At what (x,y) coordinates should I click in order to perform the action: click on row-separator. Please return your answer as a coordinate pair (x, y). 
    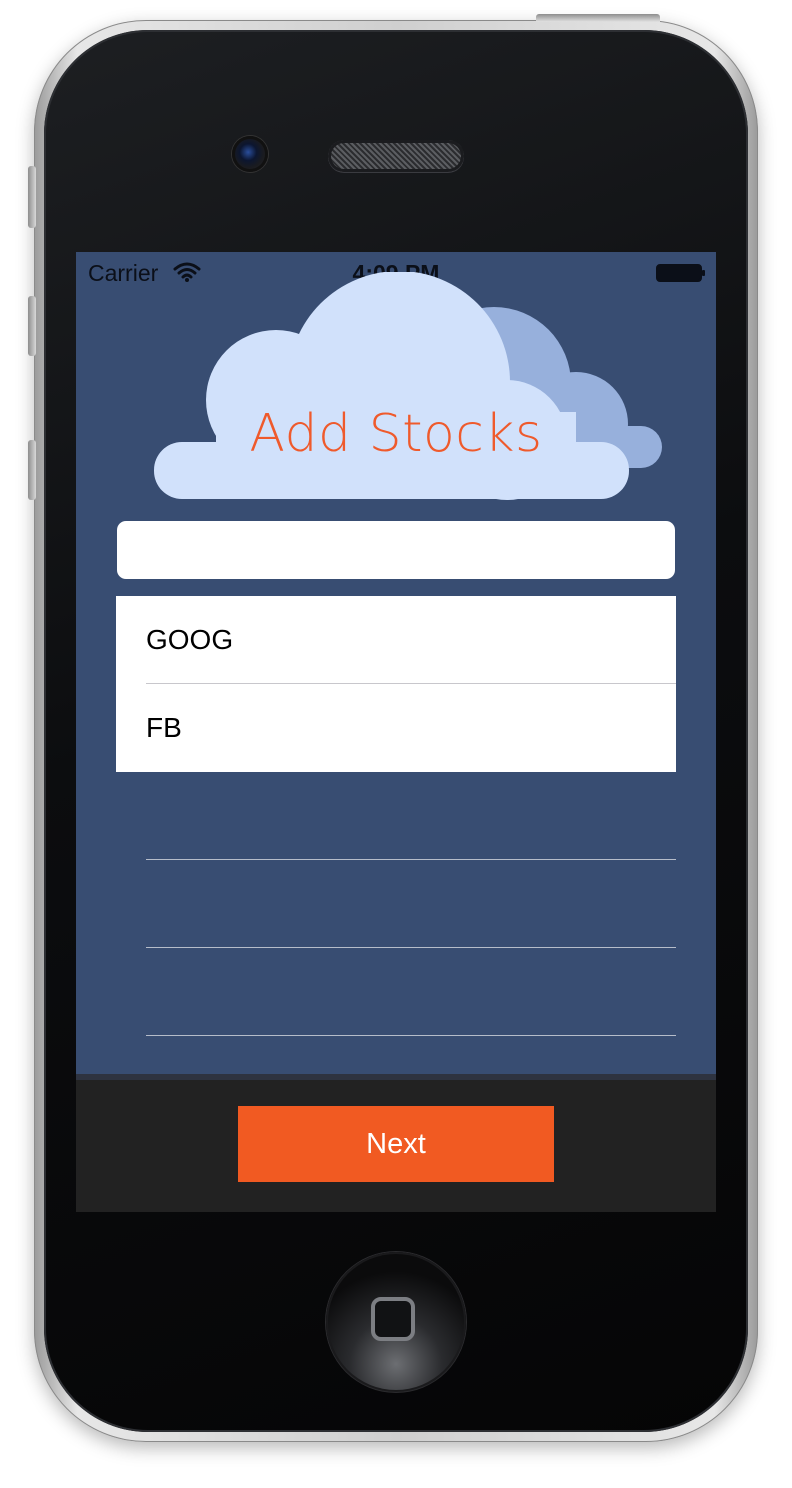
    Looking at the image, I should click on (411, 1035).